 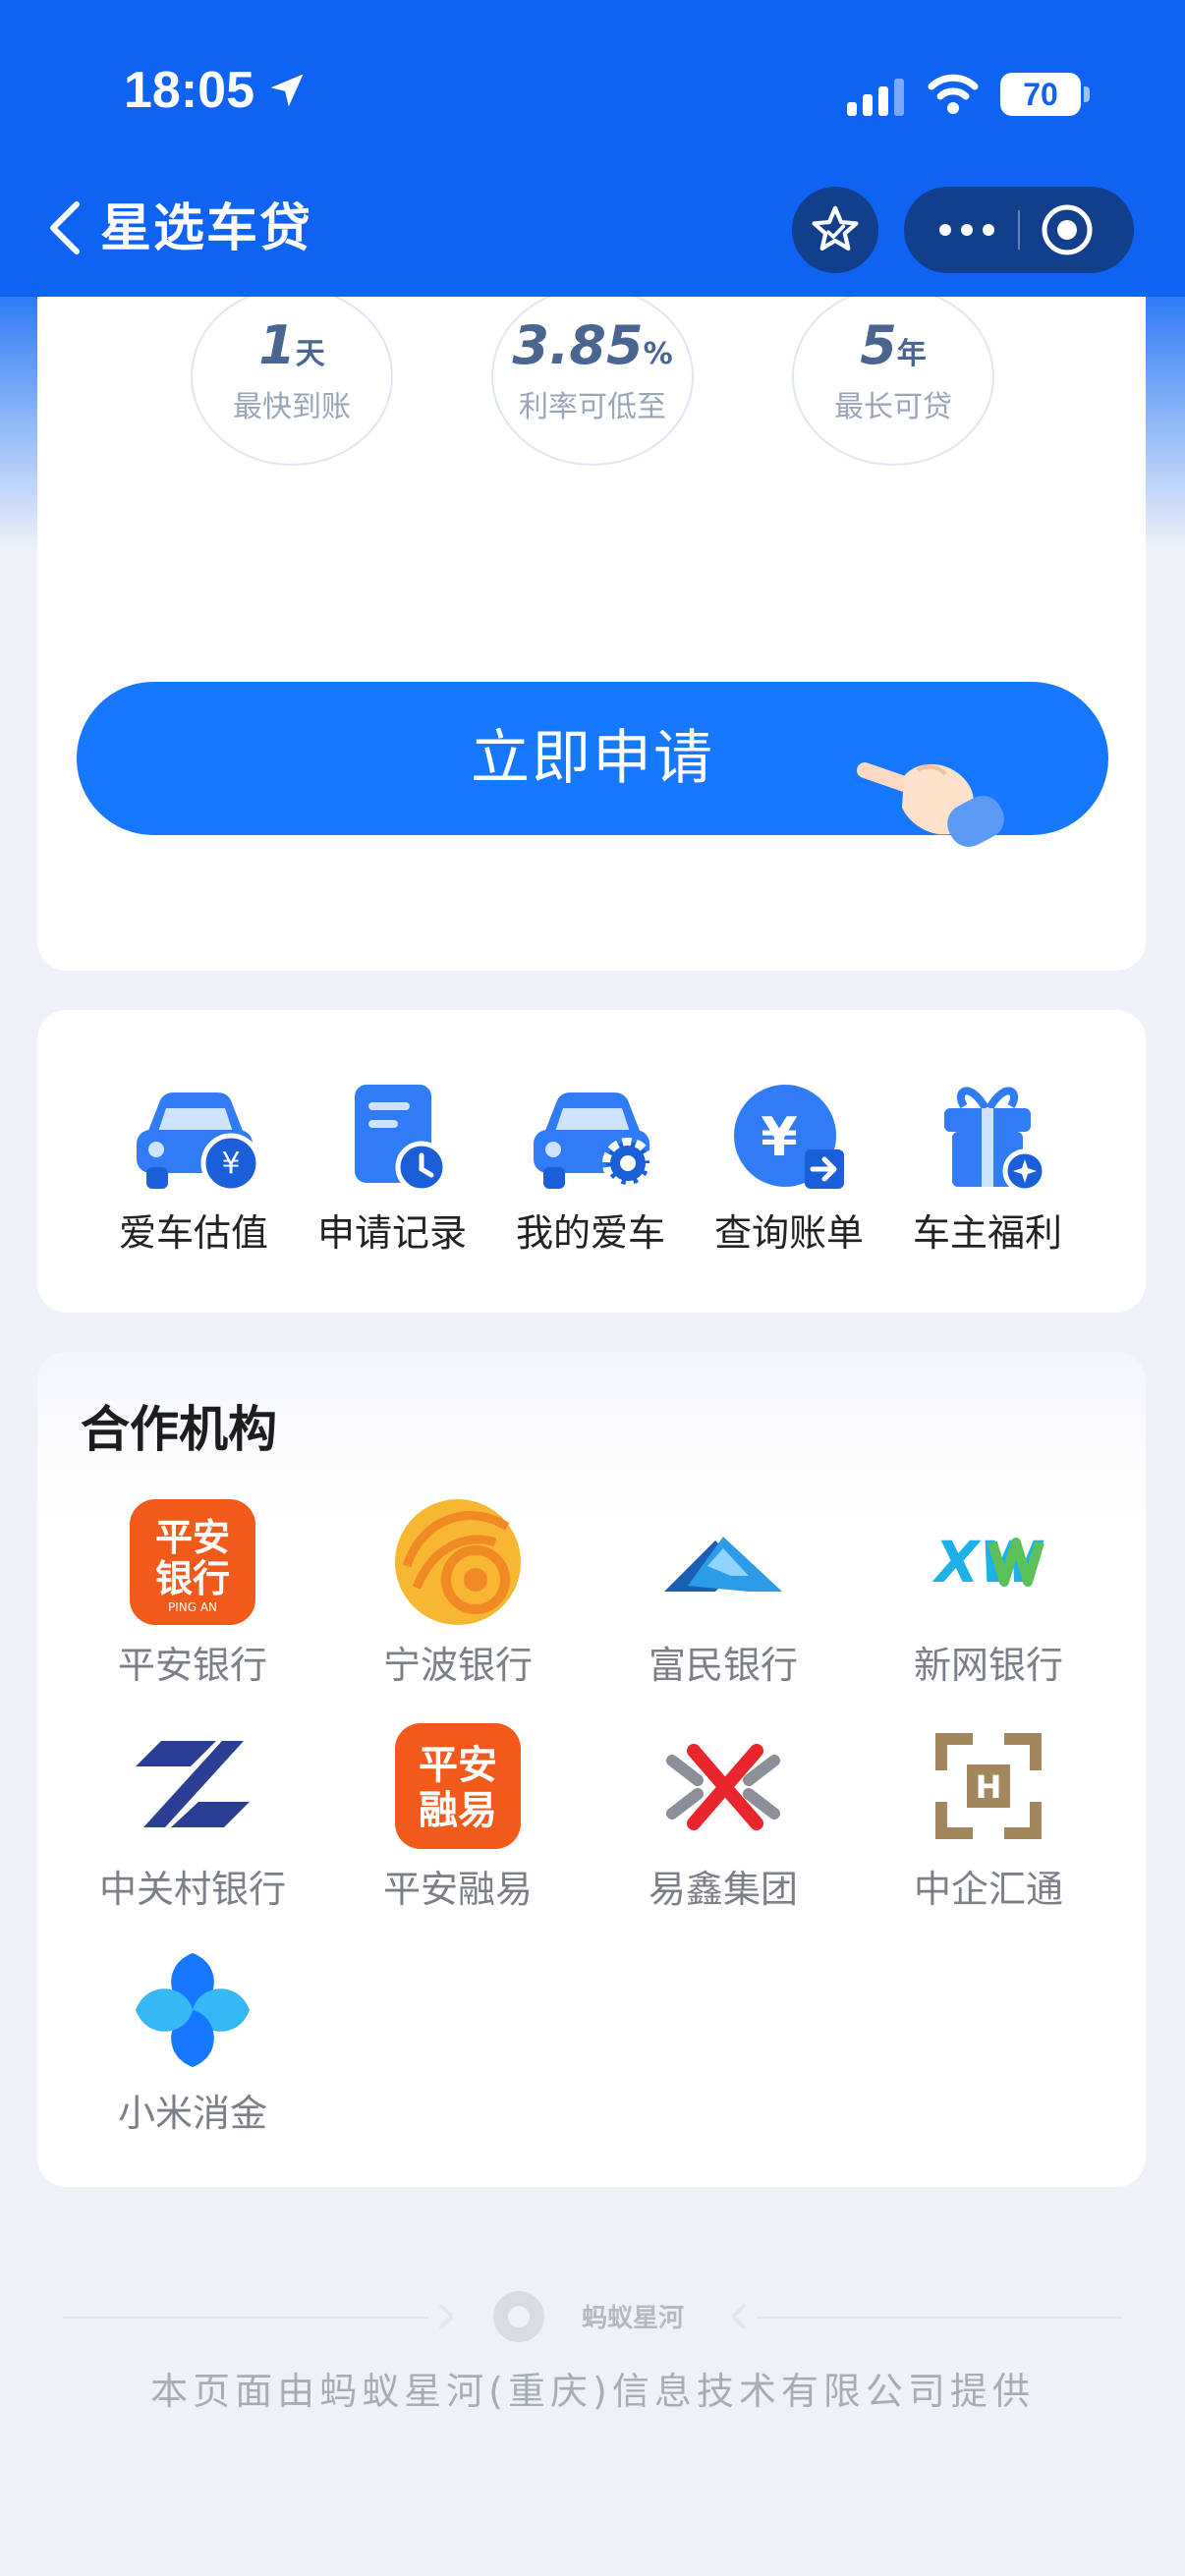 I want to click on fumin-bank-logo, so click(x=723, y=1564).